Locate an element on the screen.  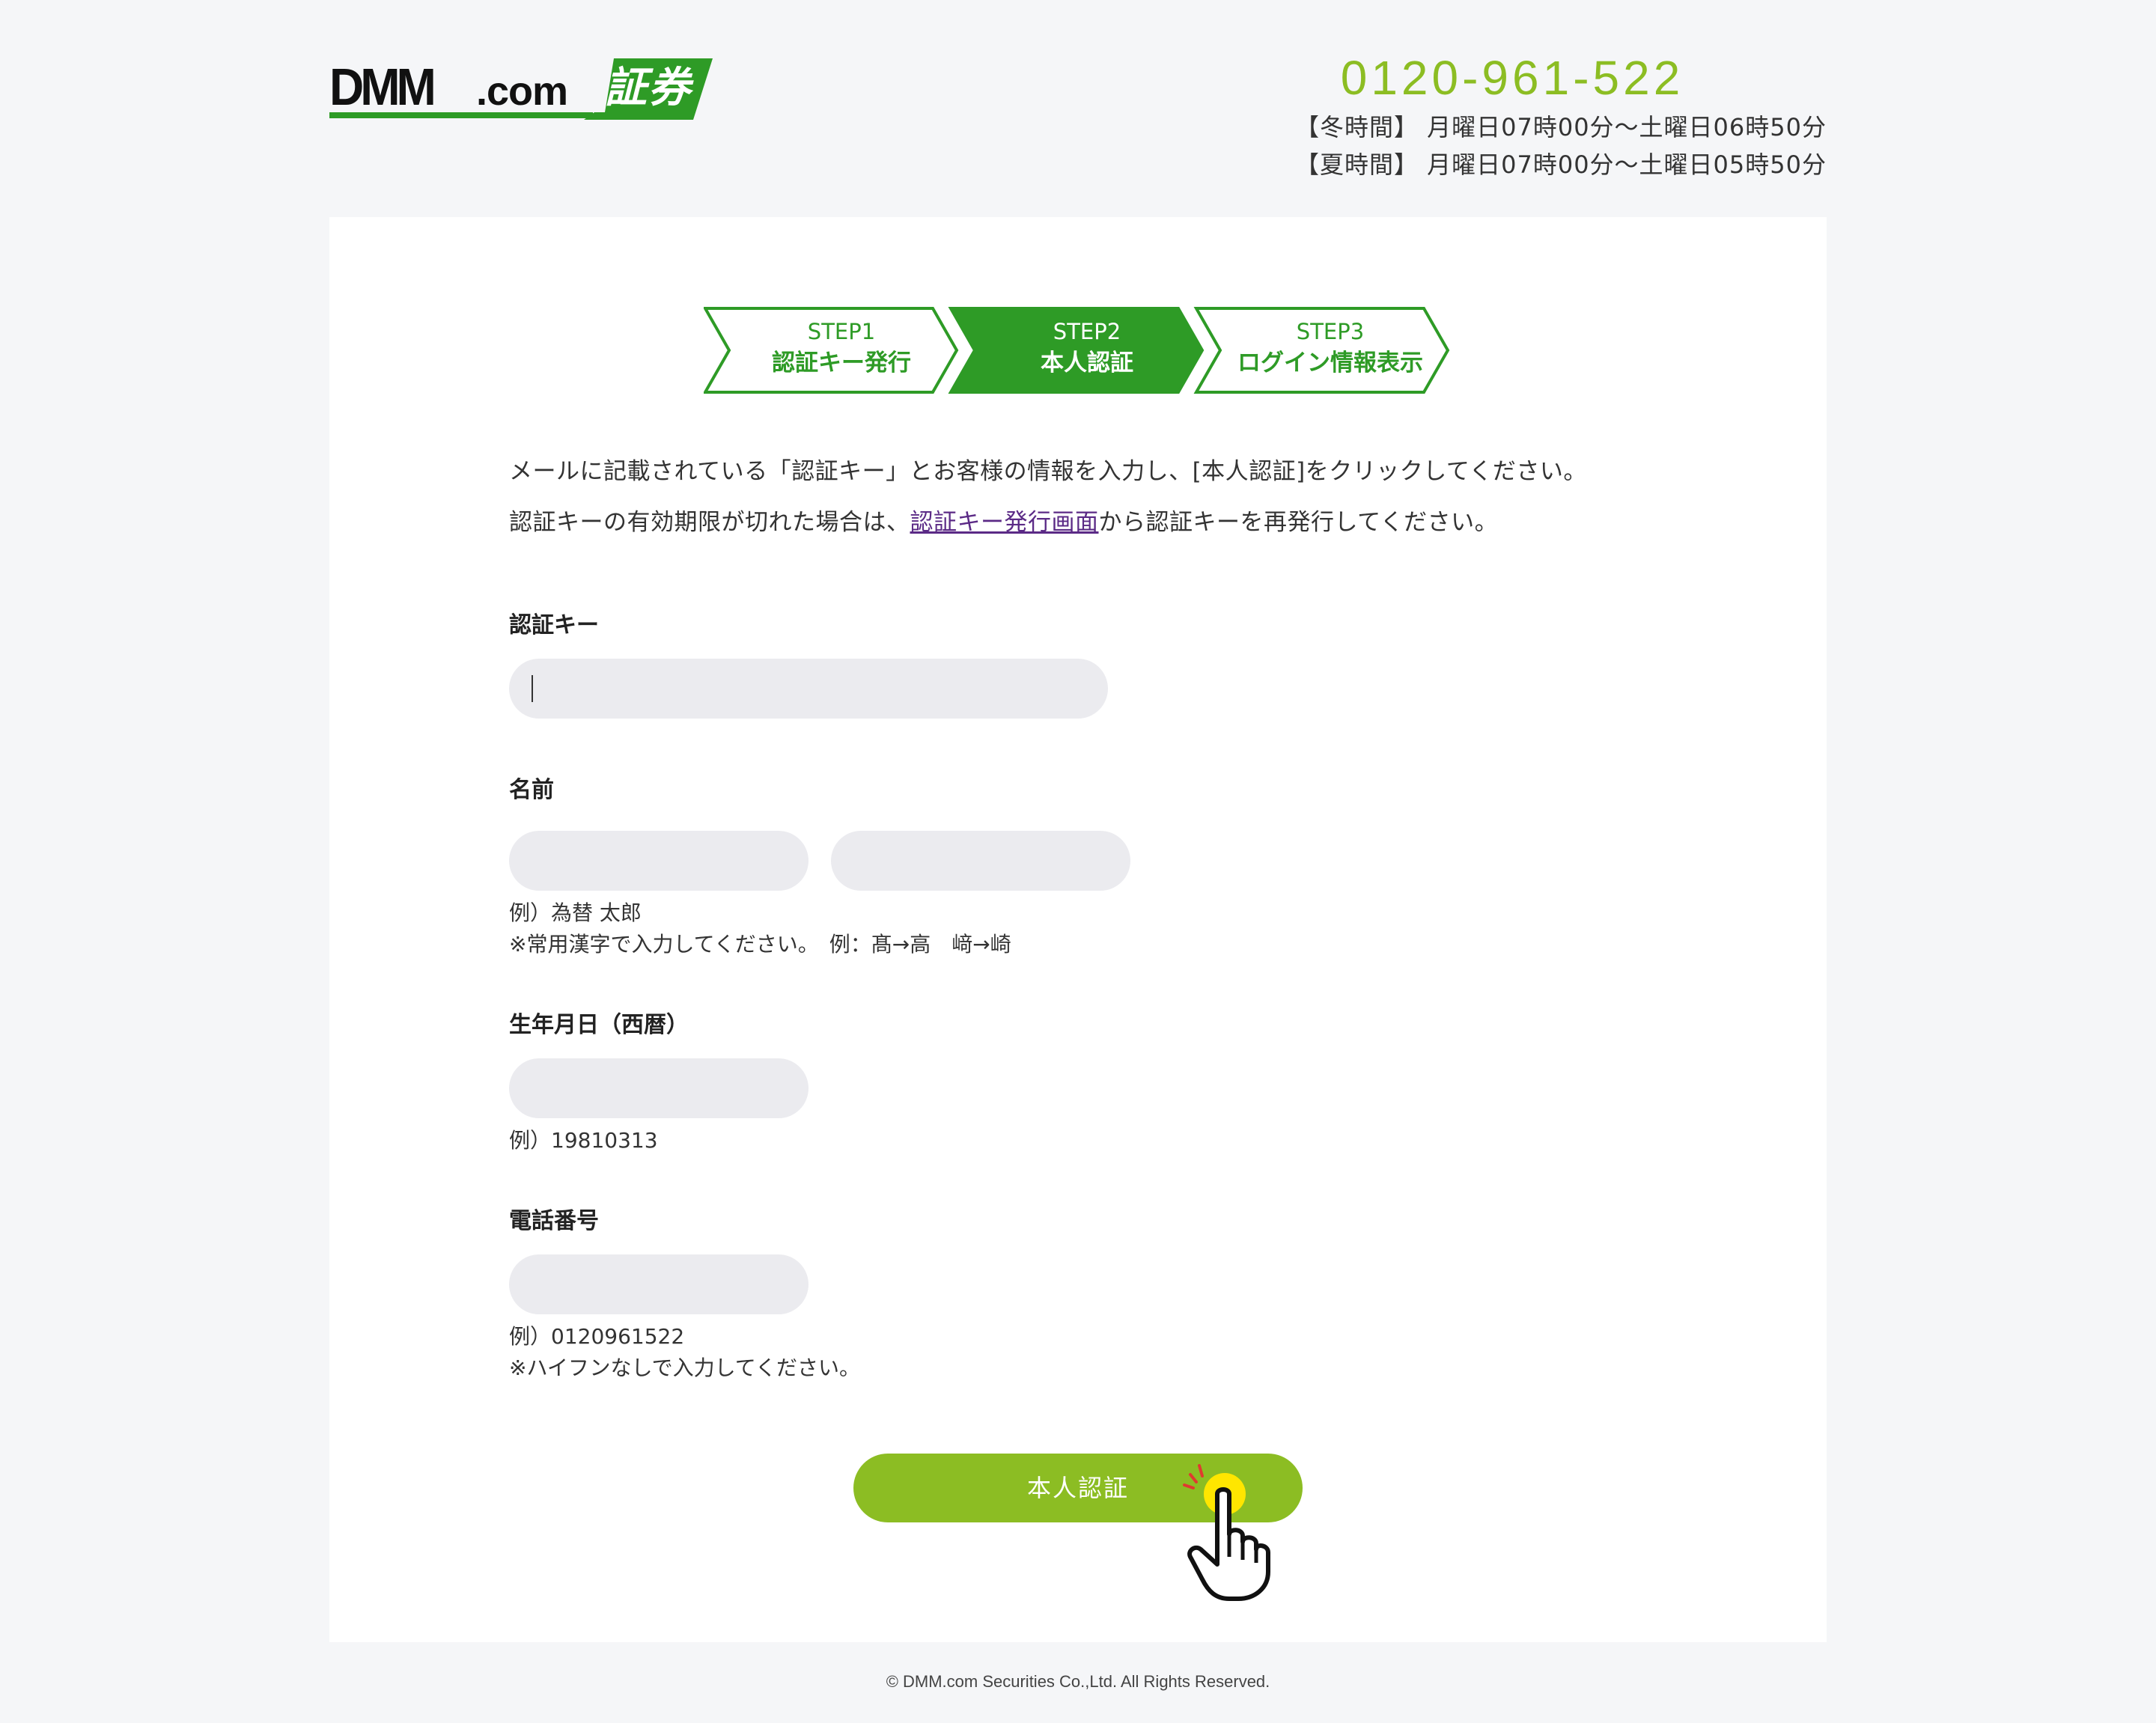
step3-label: STEP3 ログイン情報表示 is located at coordinates (1330, 348).